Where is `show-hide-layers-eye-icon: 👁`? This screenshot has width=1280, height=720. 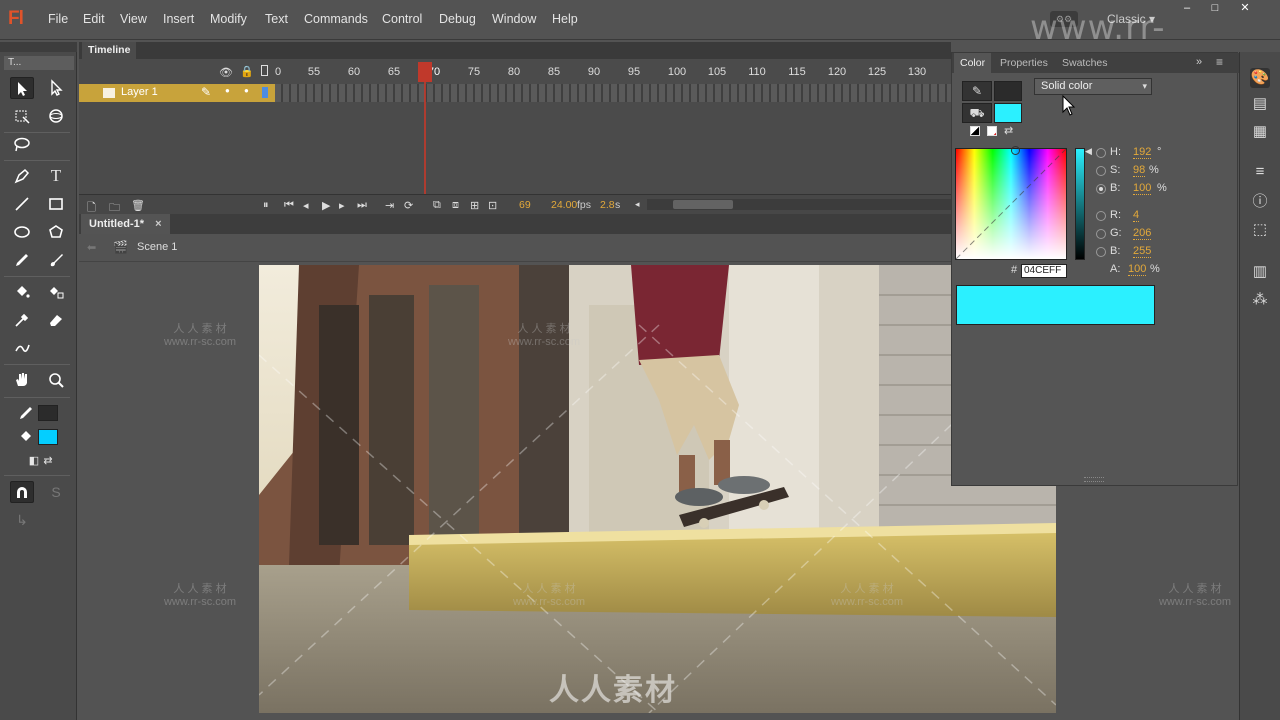
show-hide-layers-eye-icon: 👁 is located at coordinates (226, 72).